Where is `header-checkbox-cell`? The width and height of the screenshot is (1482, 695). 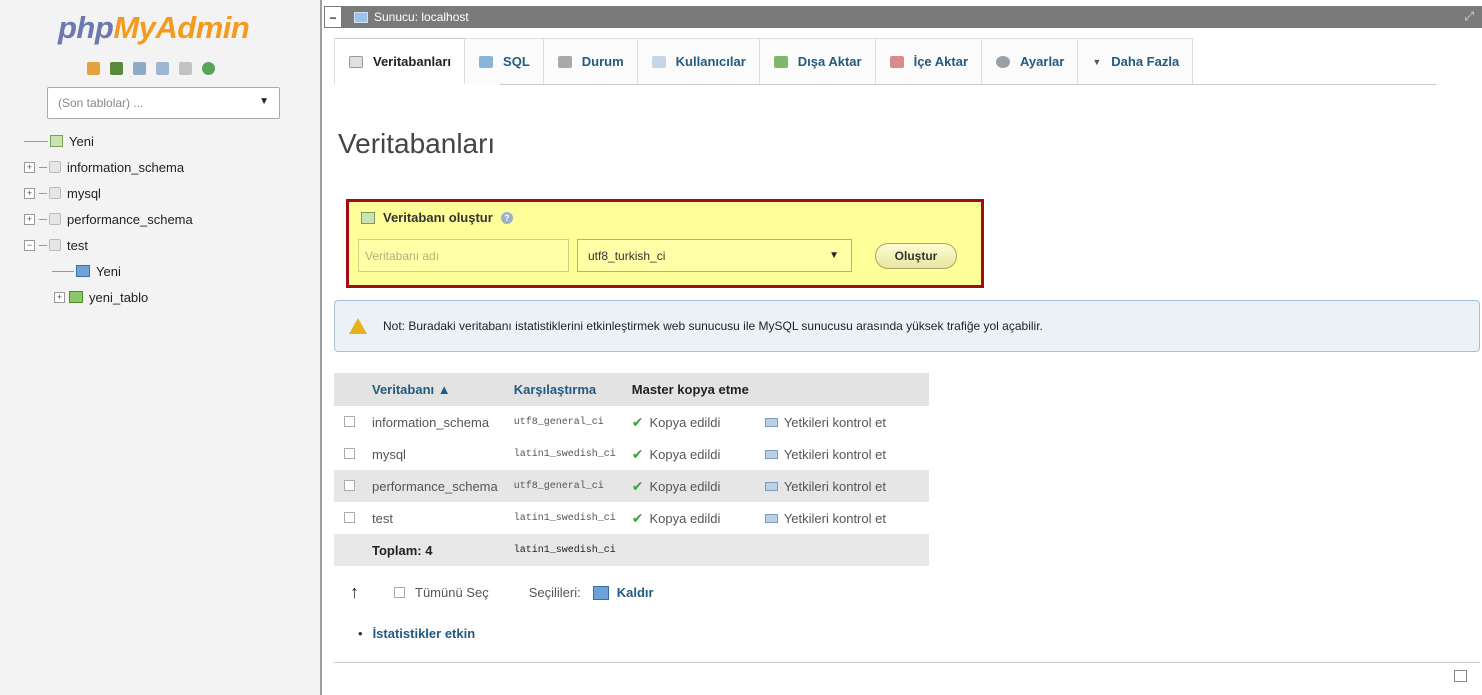 header-checkbox-cell is located at coordinates (349, 389).